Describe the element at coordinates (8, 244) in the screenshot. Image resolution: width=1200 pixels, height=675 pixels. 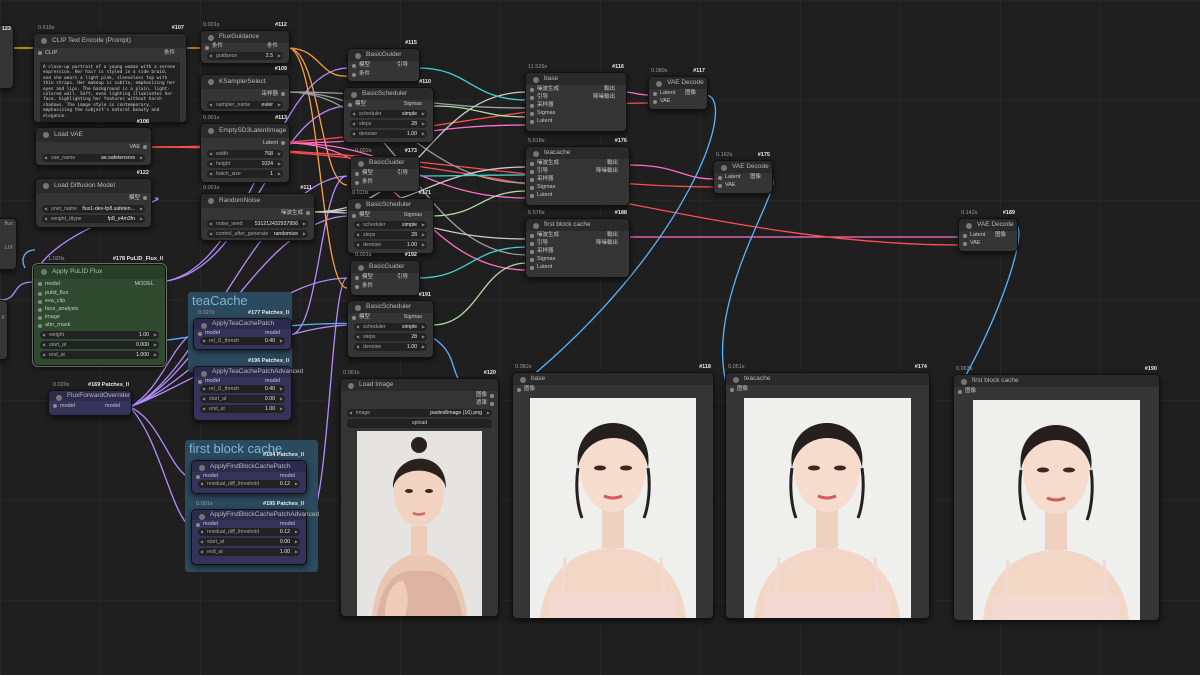
I see `offscreen-node-mid: flux LIX` at that location.